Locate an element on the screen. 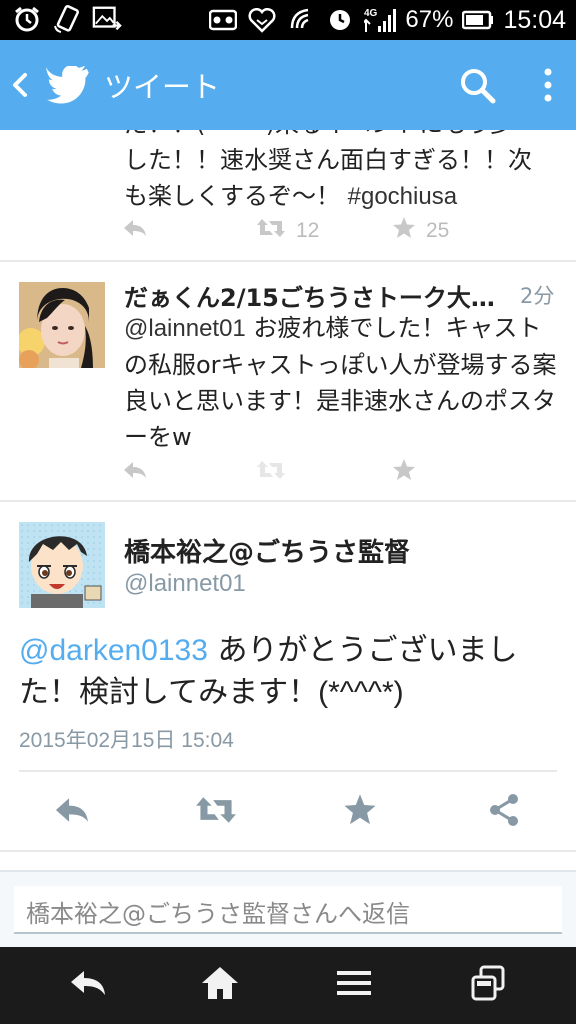 Image resolution: width=576 pixels, height=1024 pixels. share-button is located at coordinates (504, 812).